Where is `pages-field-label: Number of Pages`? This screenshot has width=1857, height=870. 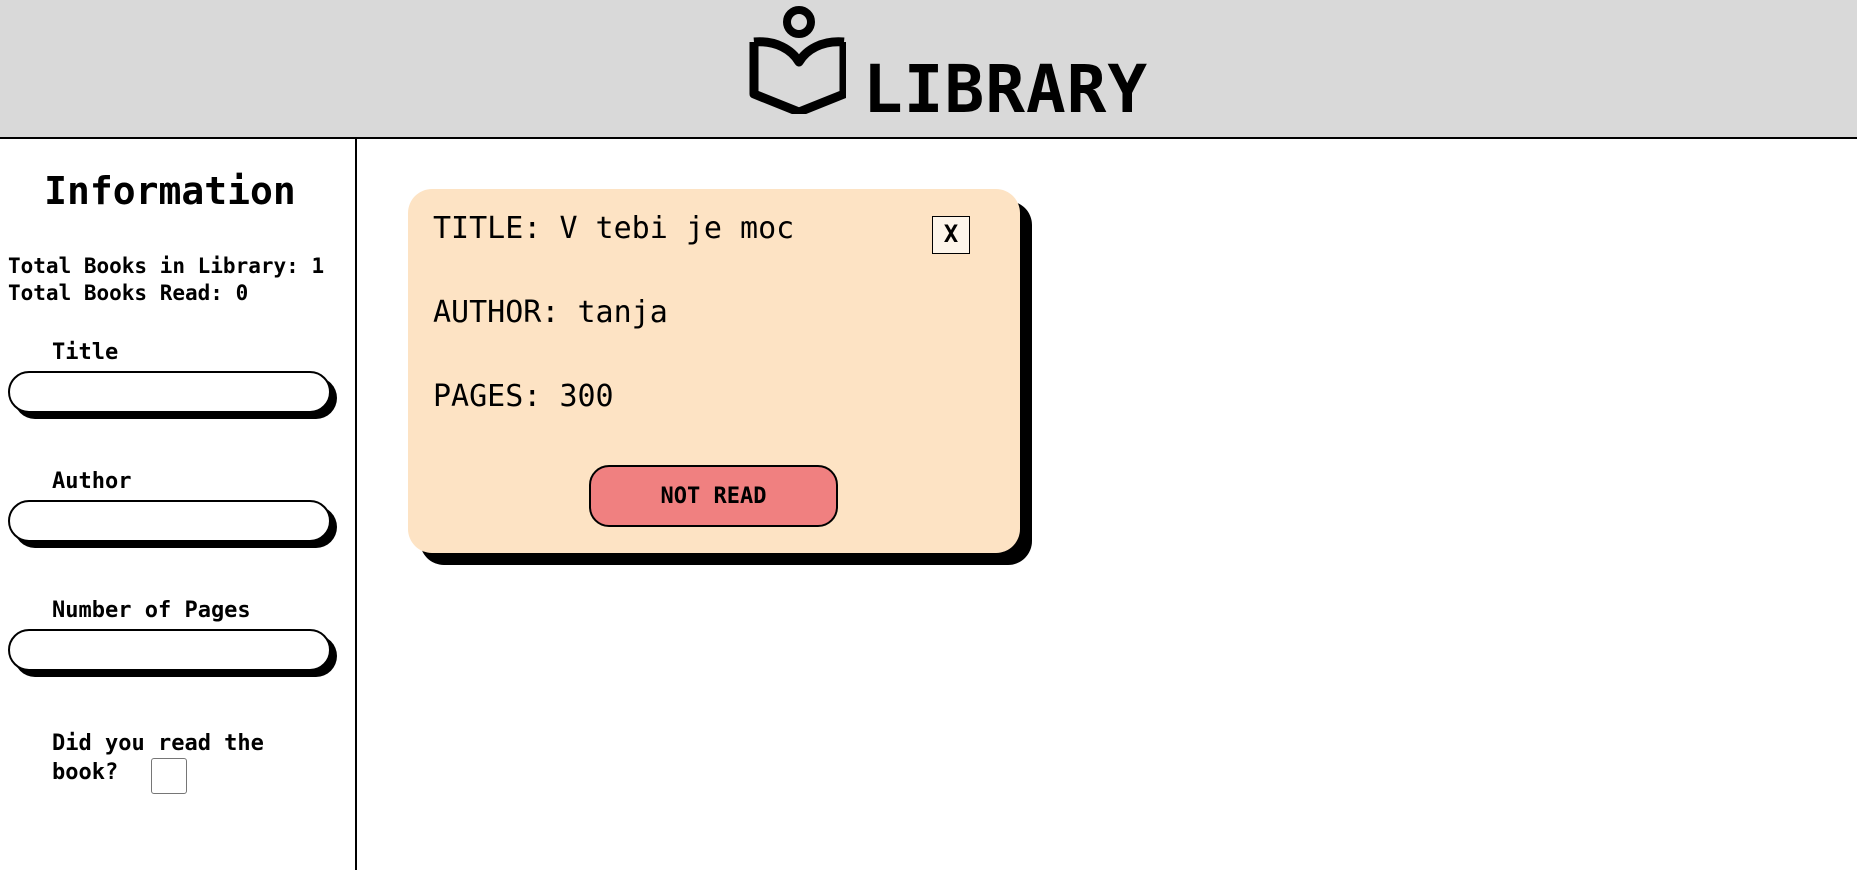 pages-field-label: Number of Pages is located at coordinates (151, 610).